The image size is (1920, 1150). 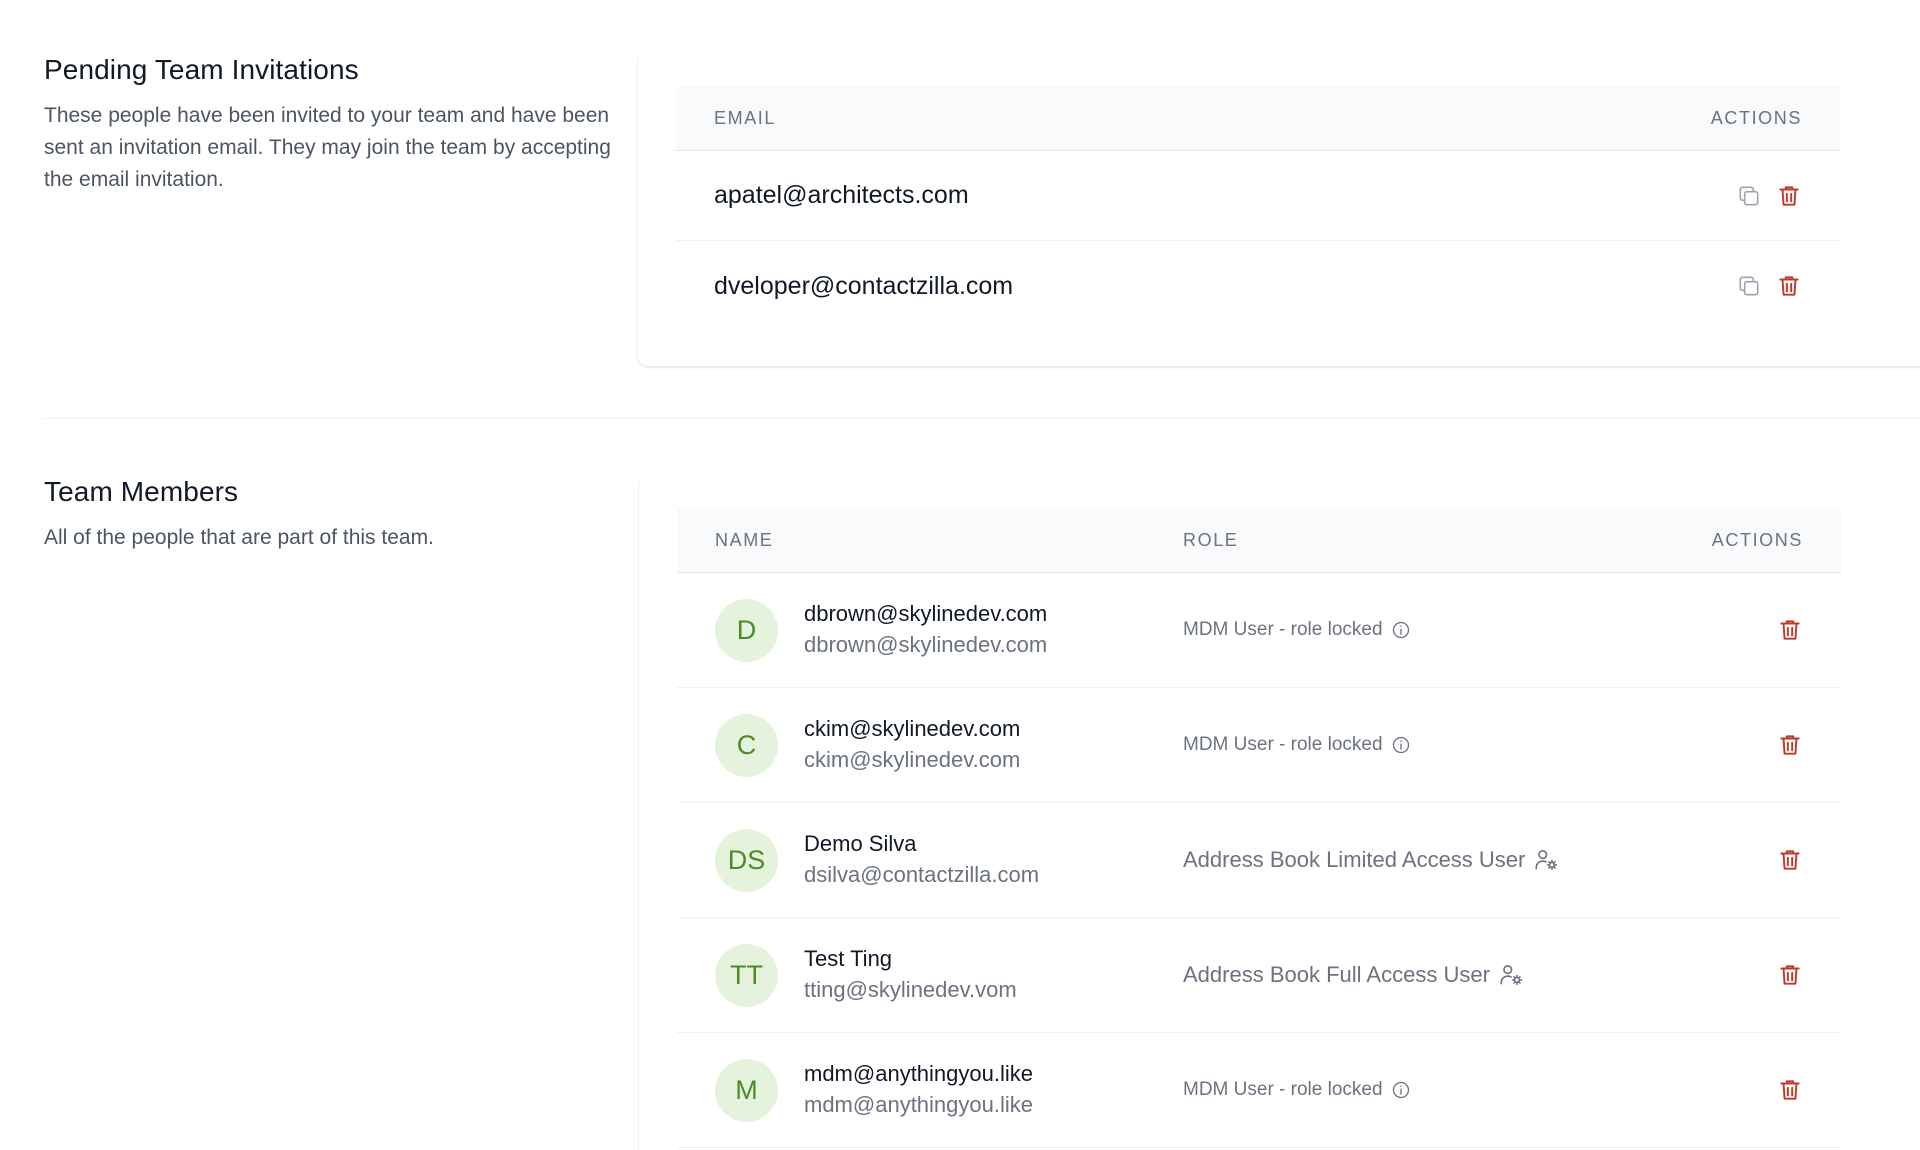 What do you see at coordinates (910, 990) in the screenshot?
I see `member-email: tting@skylinedev.vom` at bounding box center [910, 990].